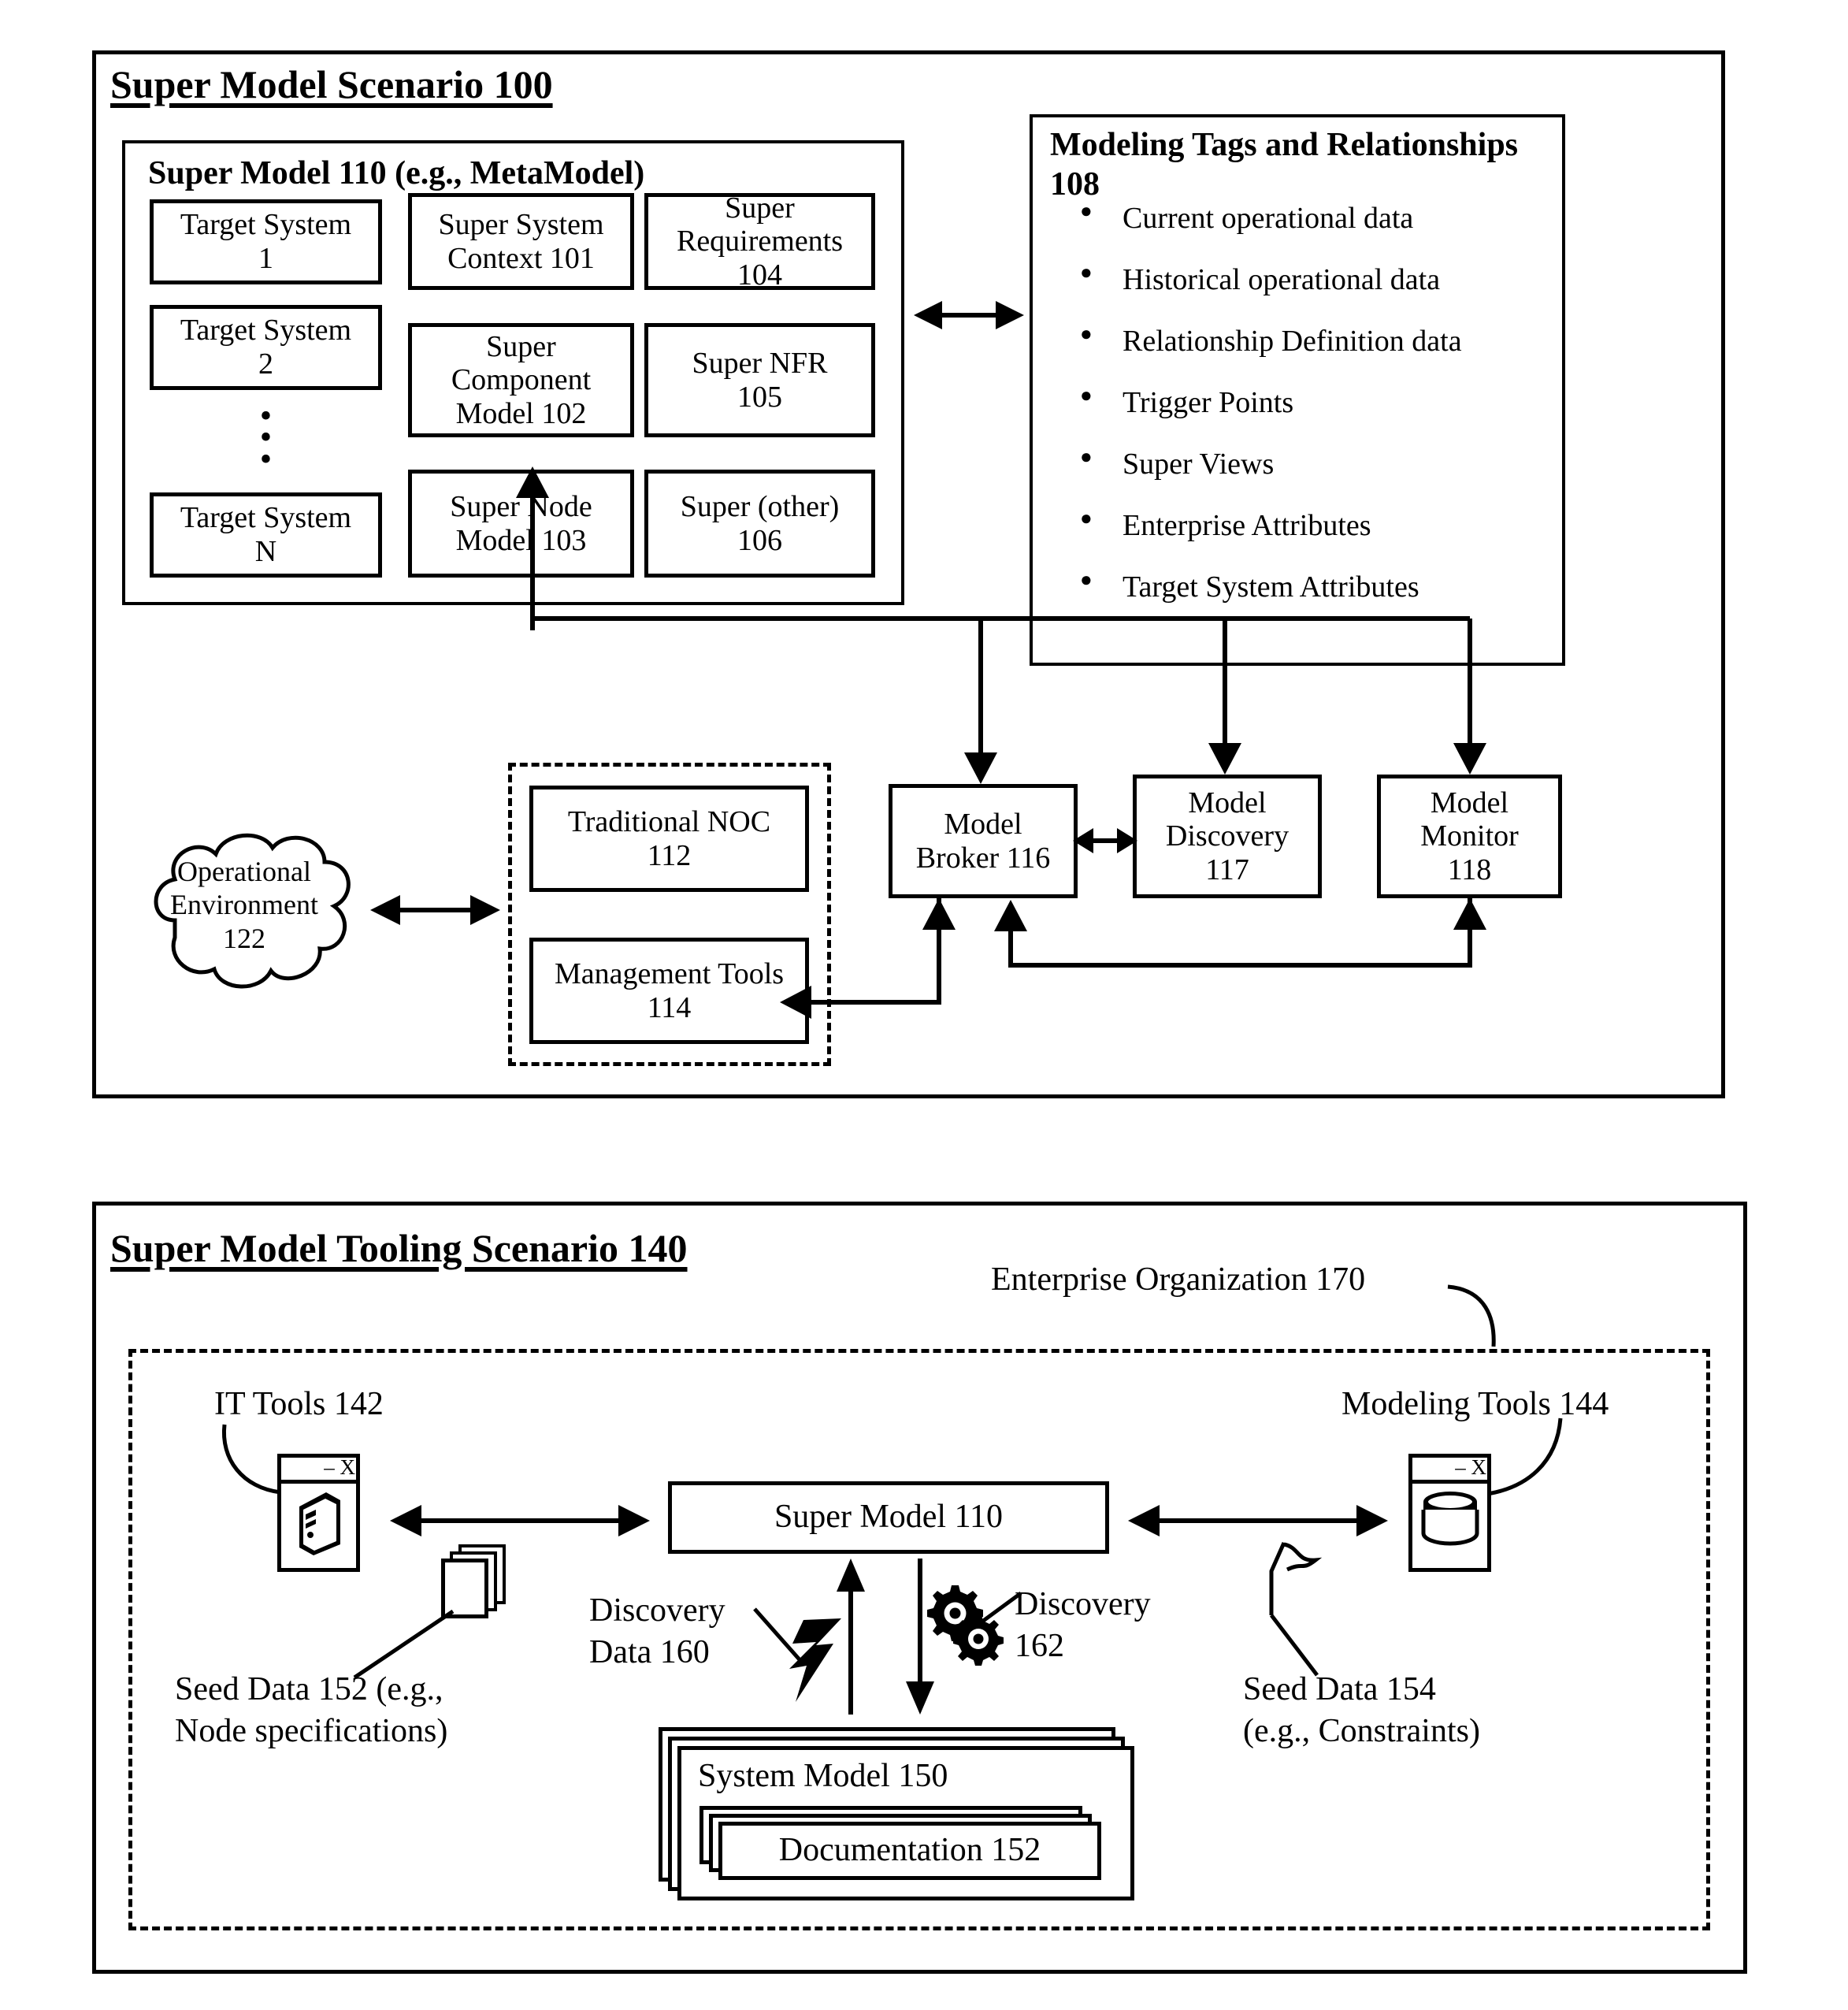 The image size is (1848, 2010). I want to click on discovery-162-label: Discovery 162, so click(1083, 1625).